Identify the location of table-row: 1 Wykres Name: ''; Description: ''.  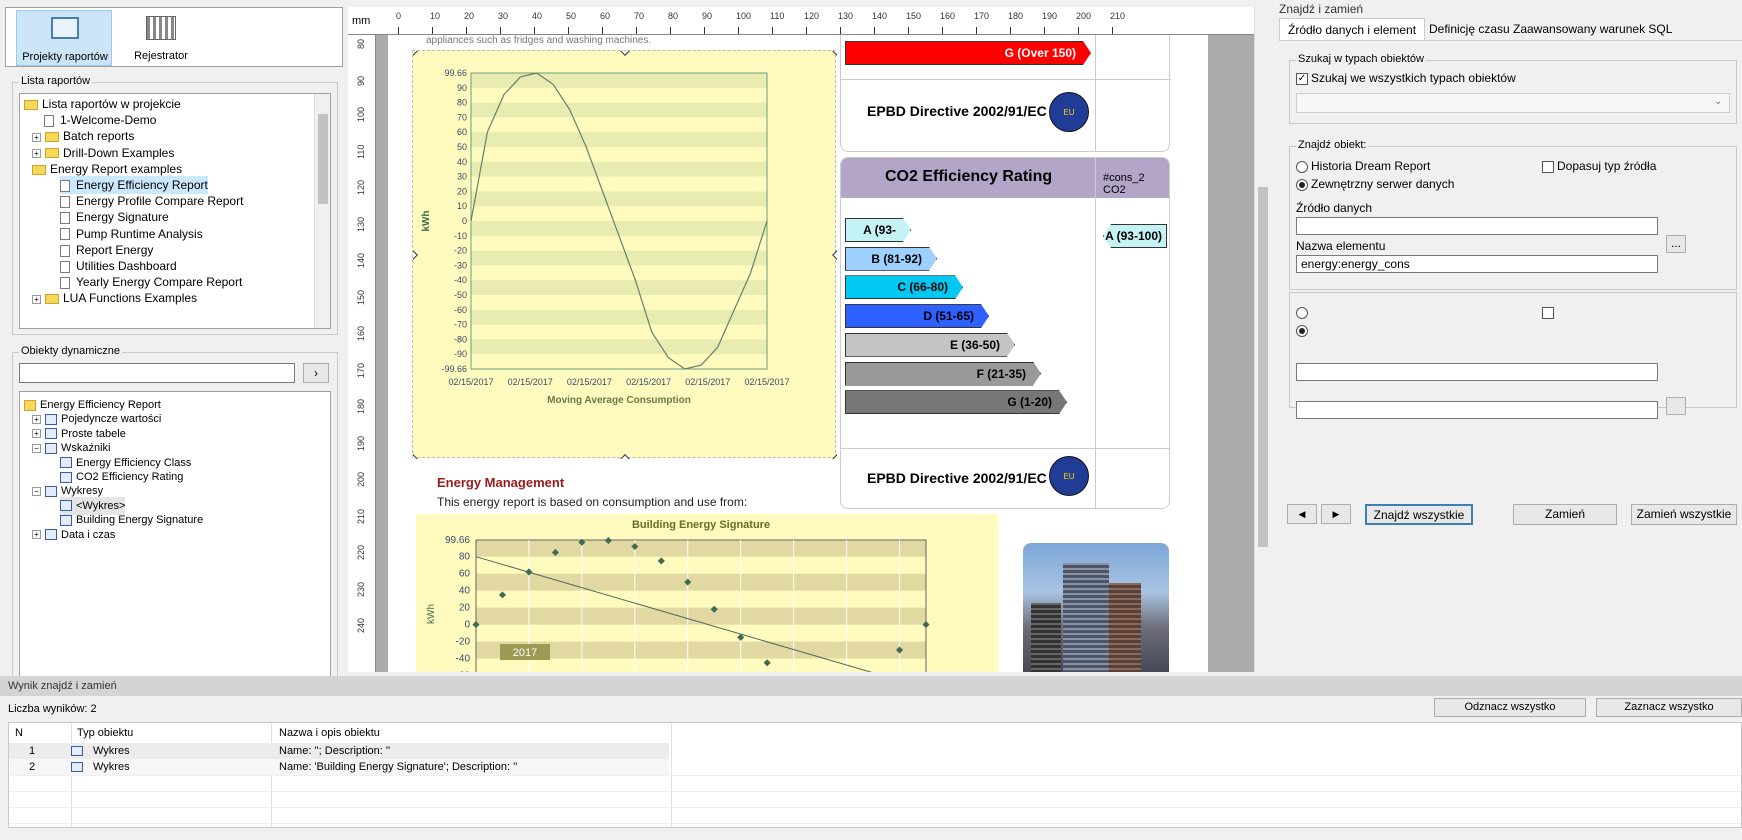
(339, 751).